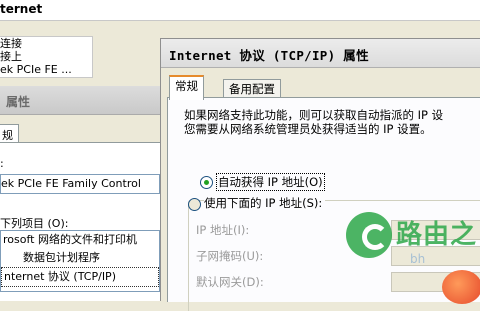  Describe the element at coordinates (80, 277) in the screenshot. I see `table-row-selected: nternet 协议 (TCP/IP)` at that location.